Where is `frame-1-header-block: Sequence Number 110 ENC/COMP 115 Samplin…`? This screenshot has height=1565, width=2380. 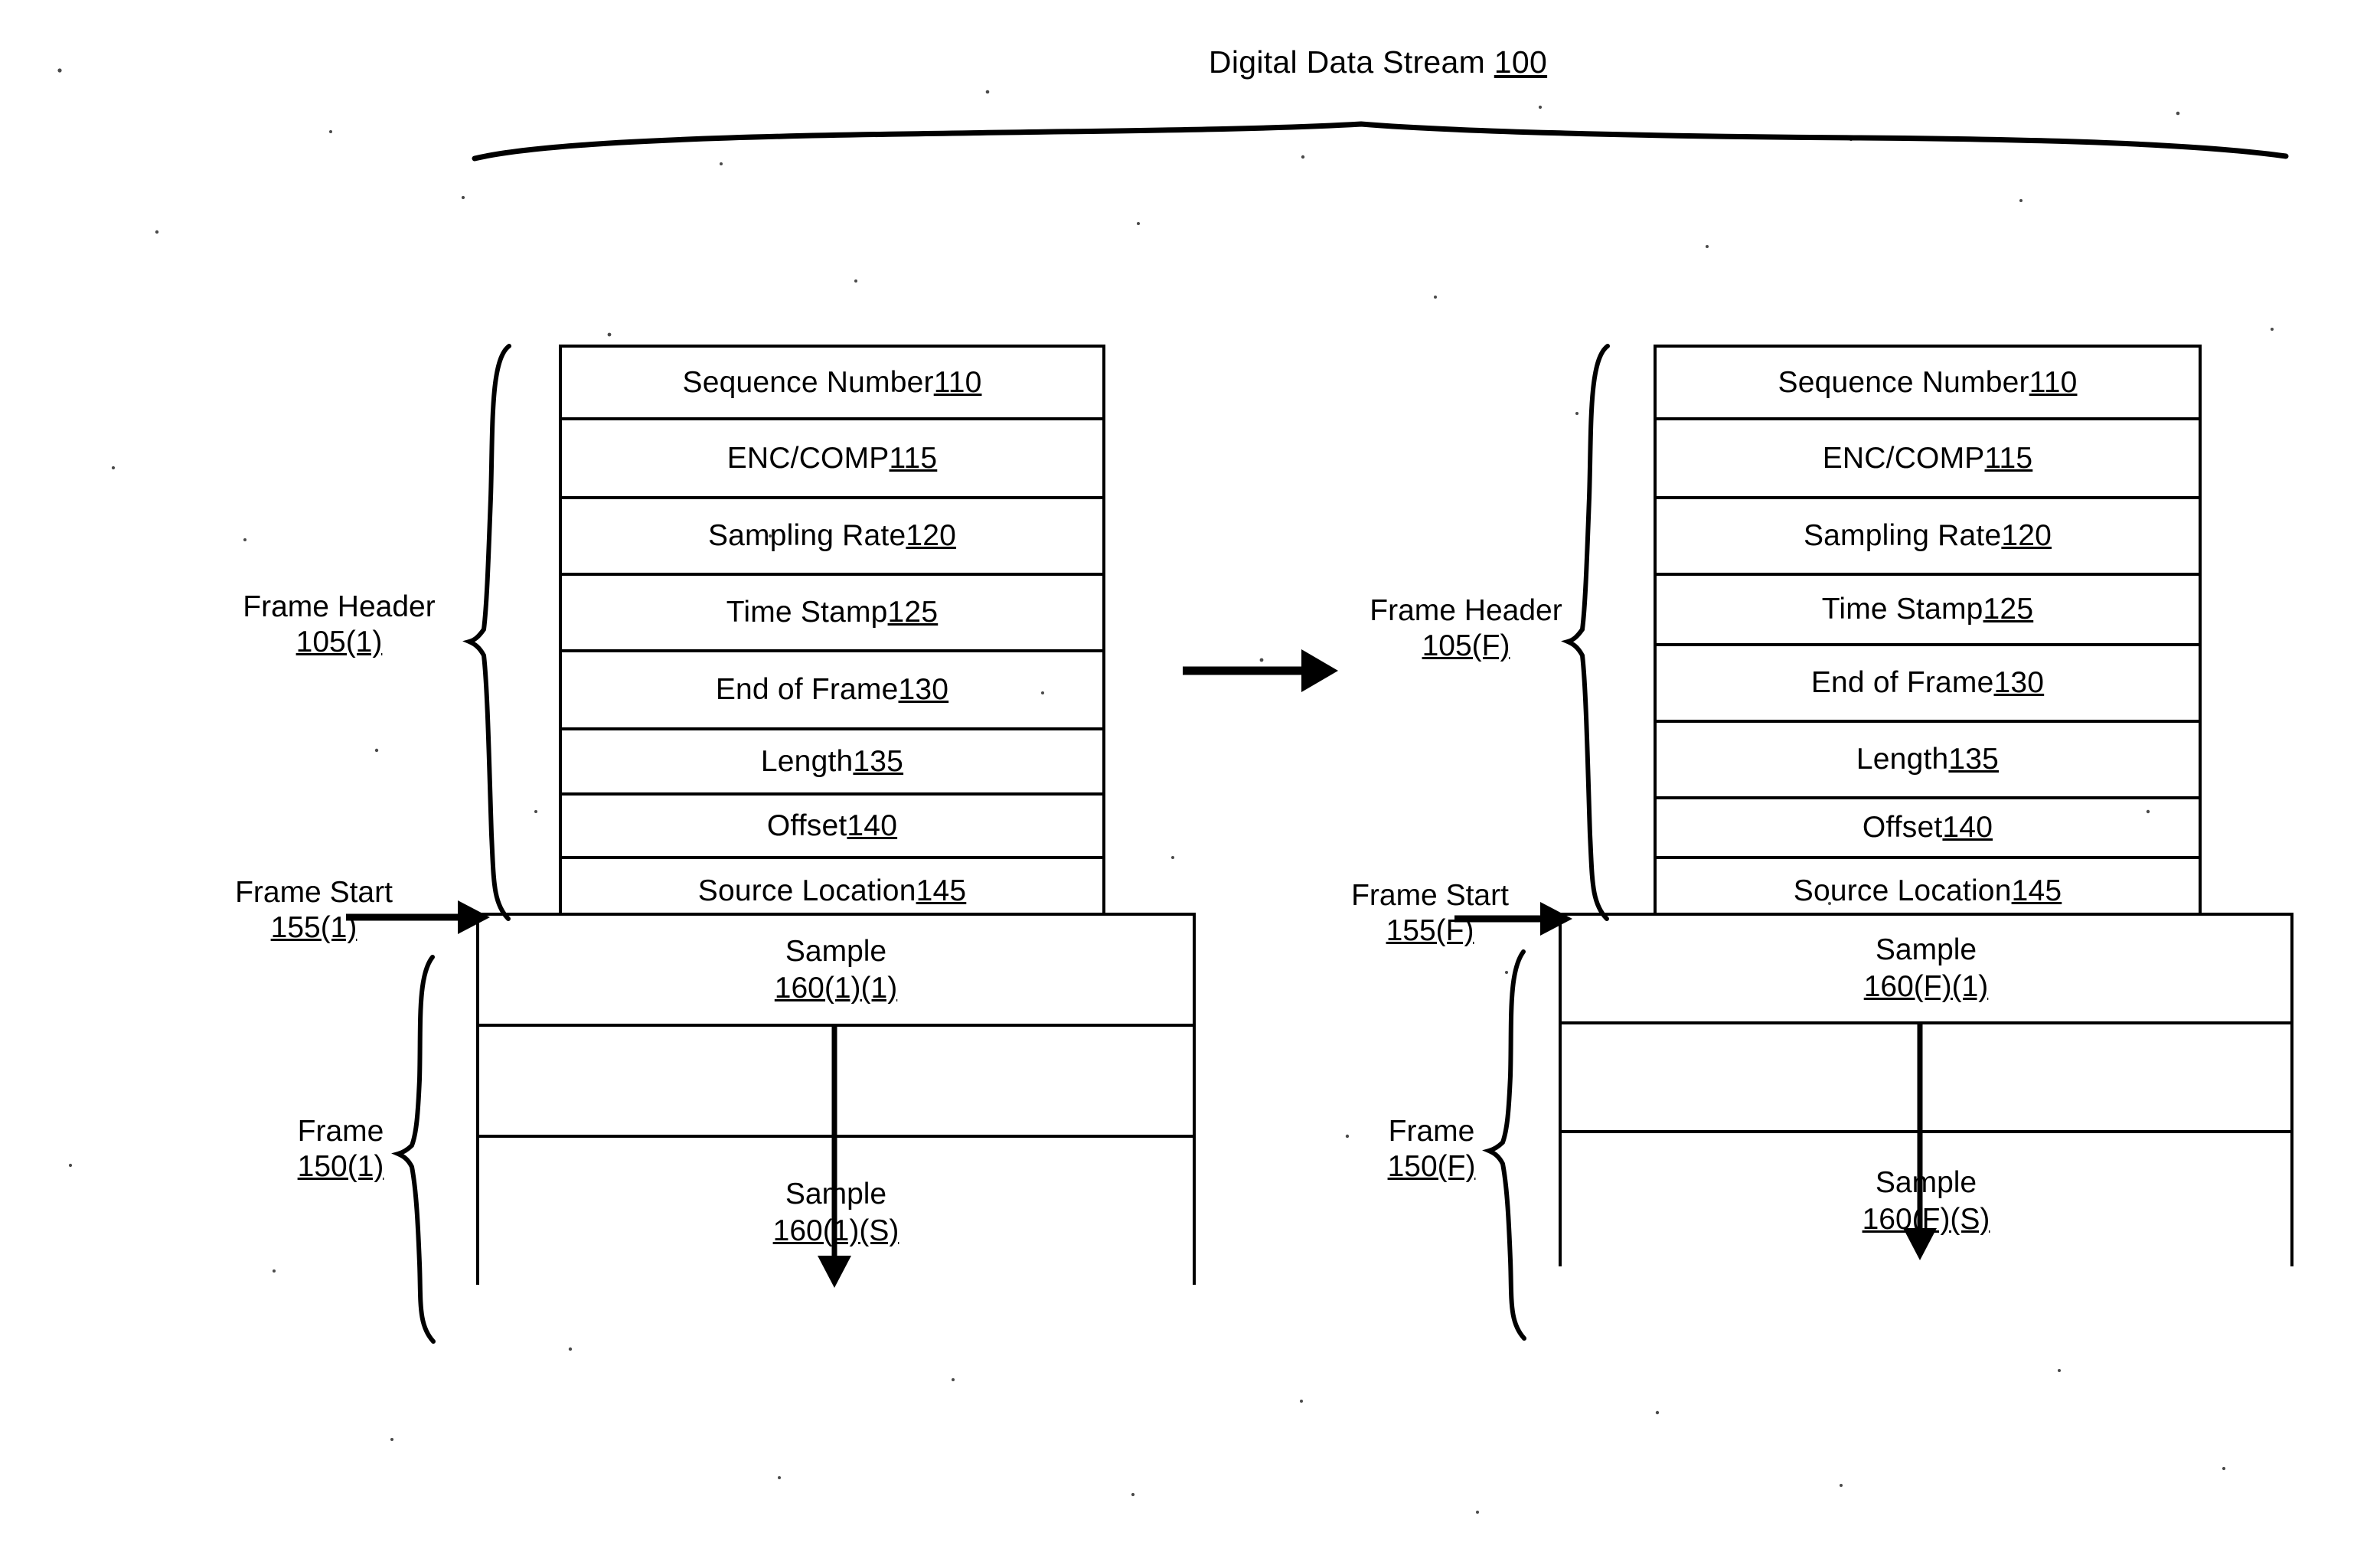
frame-1-header-block: Sequence Number 110 ENC/COMP 115 Samplin… is located at coordinates (832, 634).